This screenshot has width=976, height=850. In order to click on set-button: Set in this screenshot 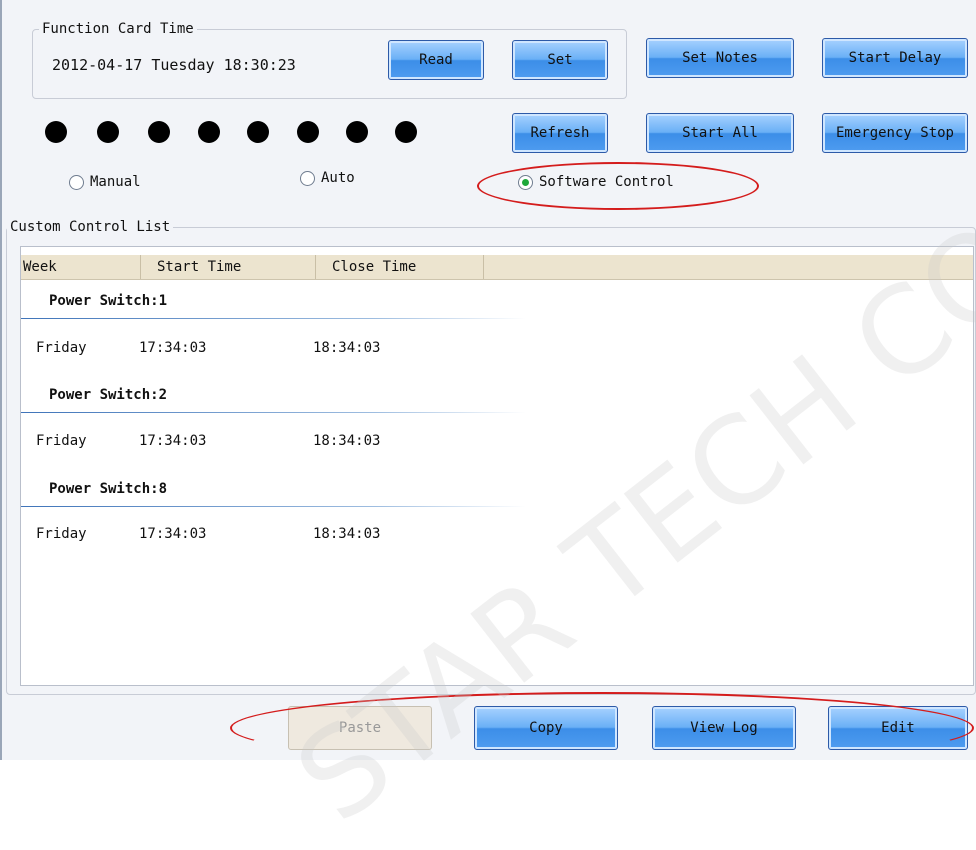, I will do `click(560, 60)`.